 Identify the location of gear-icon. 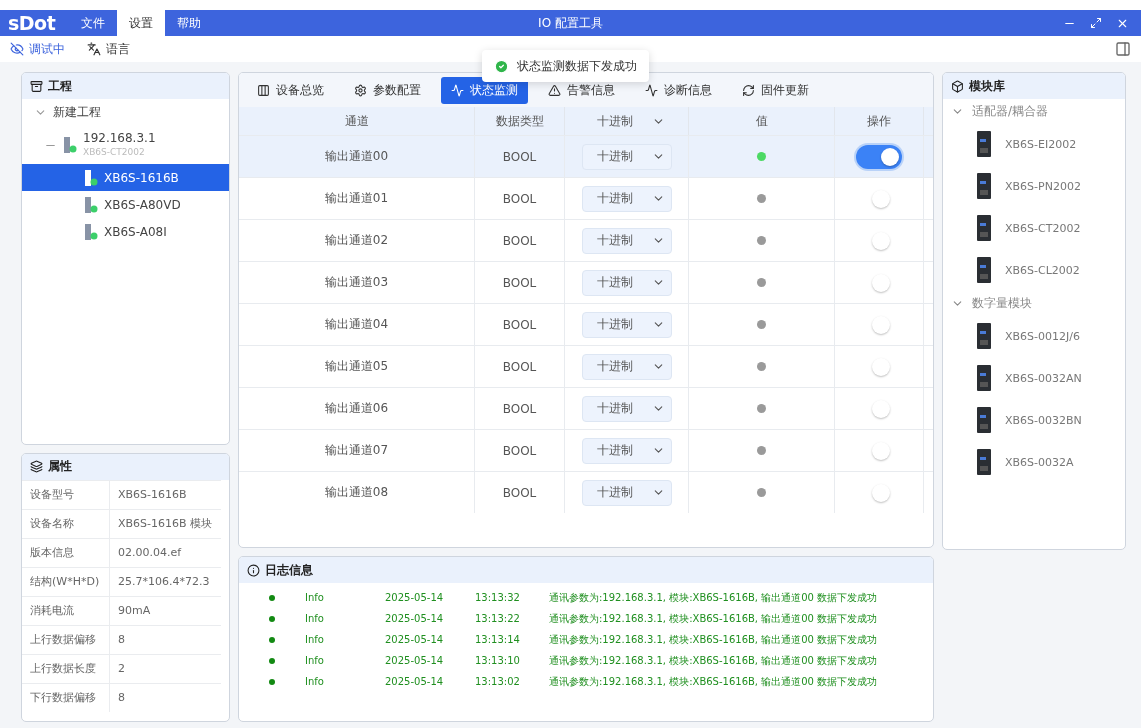
(360, 90).